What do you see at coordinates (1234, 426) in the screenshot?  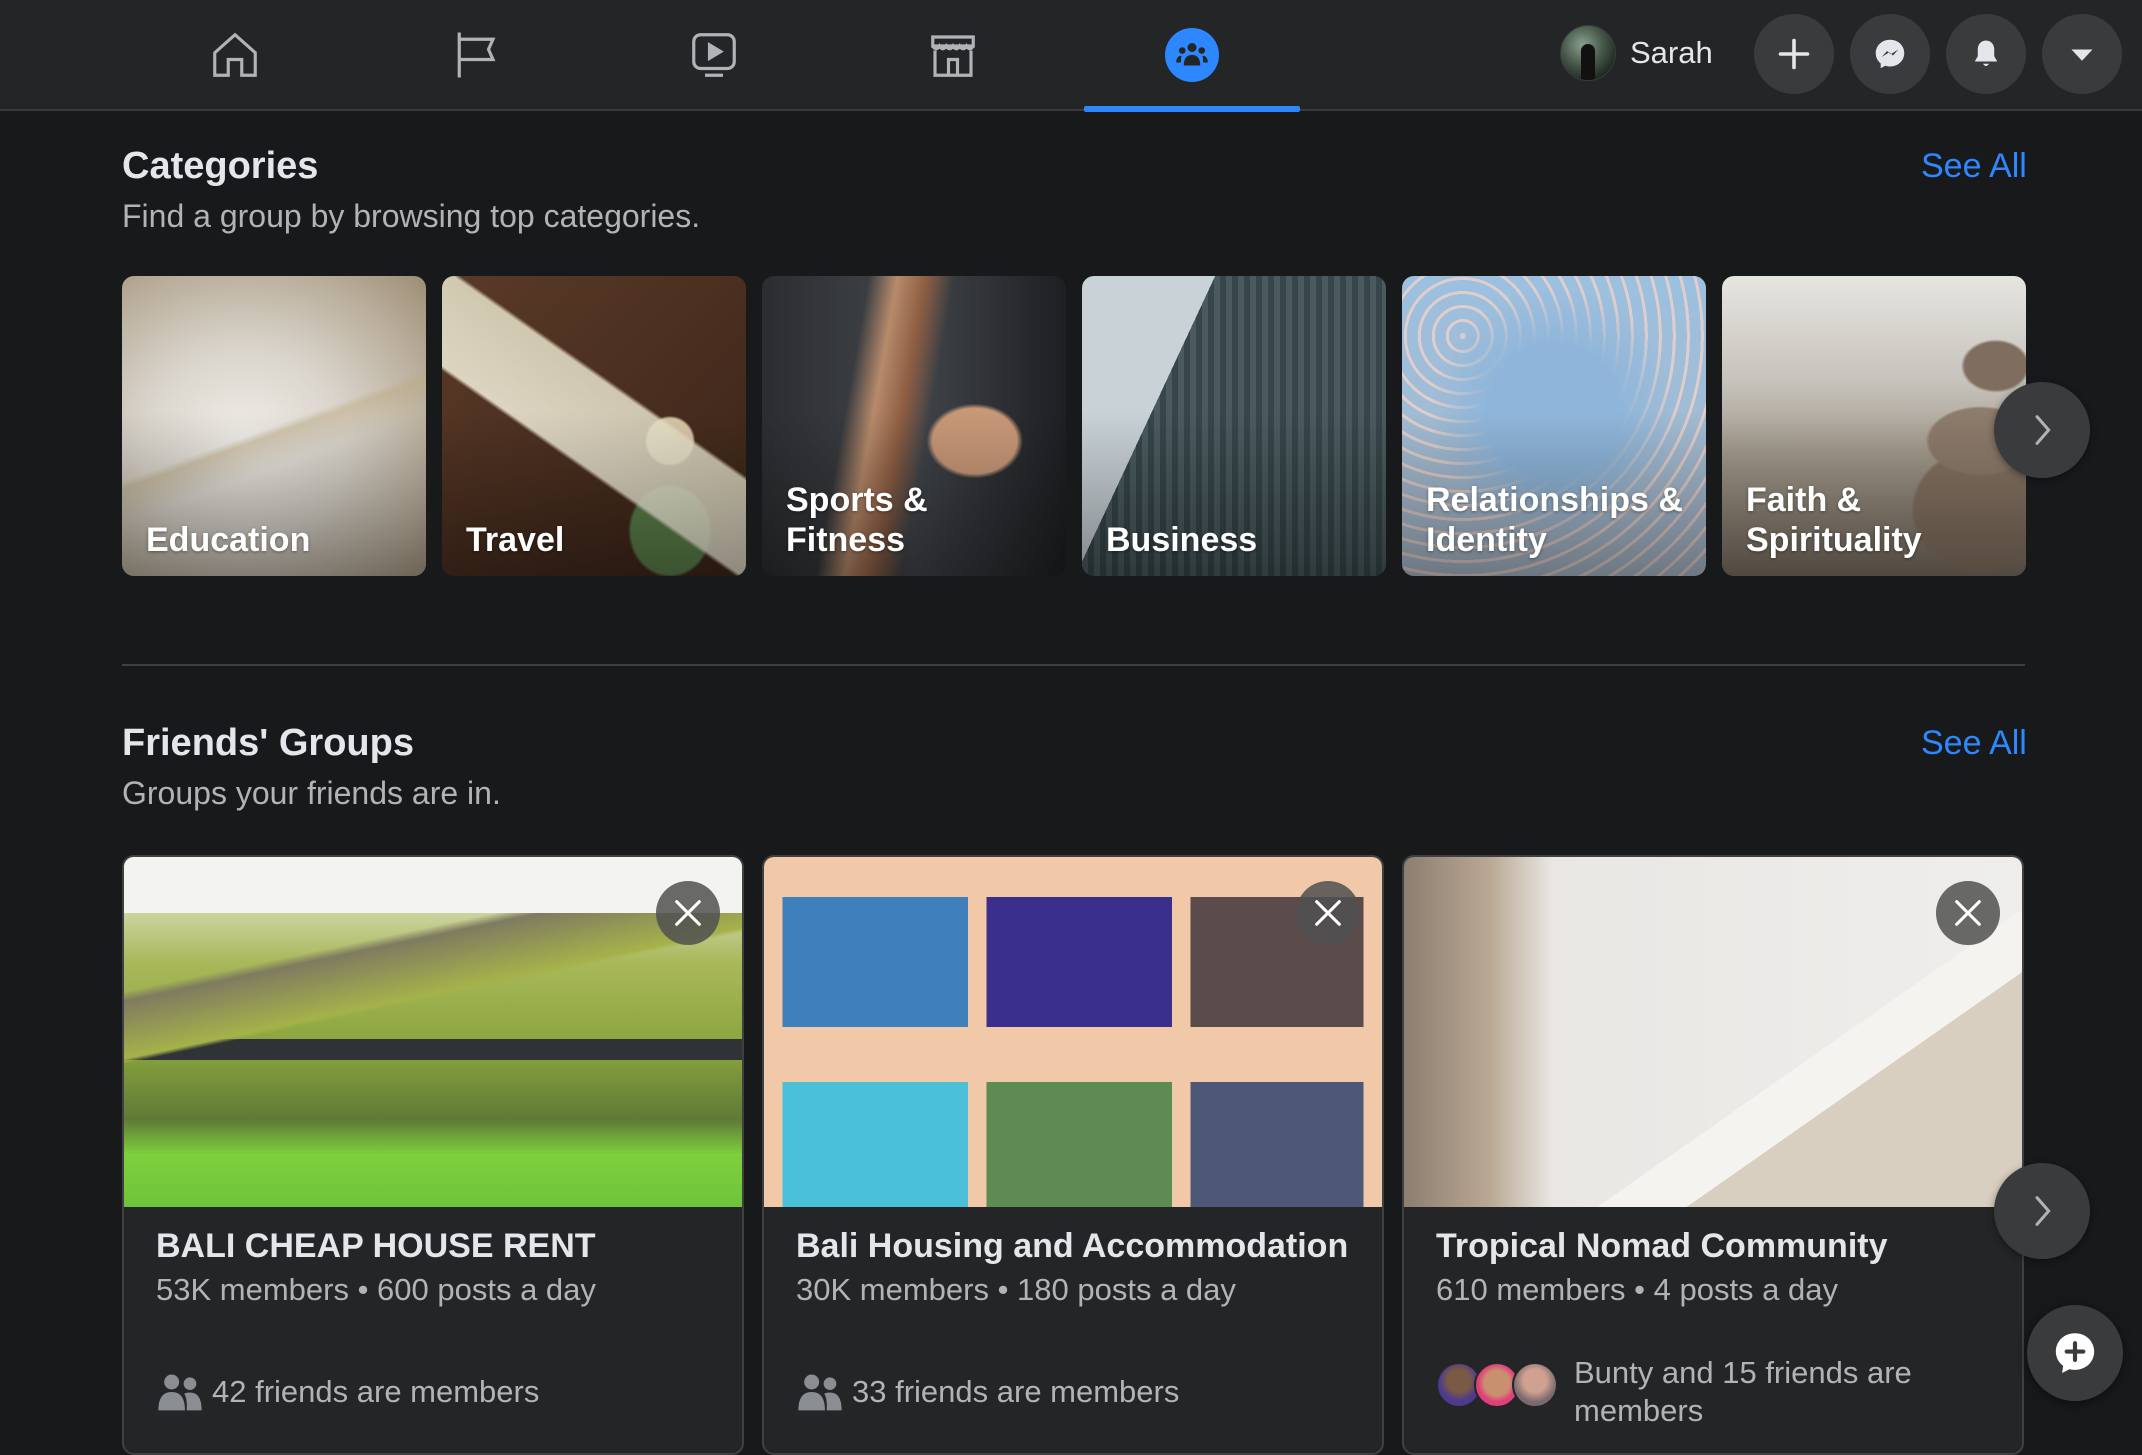 I see `category-card-business: Business` at bounding box center [1234, 426].